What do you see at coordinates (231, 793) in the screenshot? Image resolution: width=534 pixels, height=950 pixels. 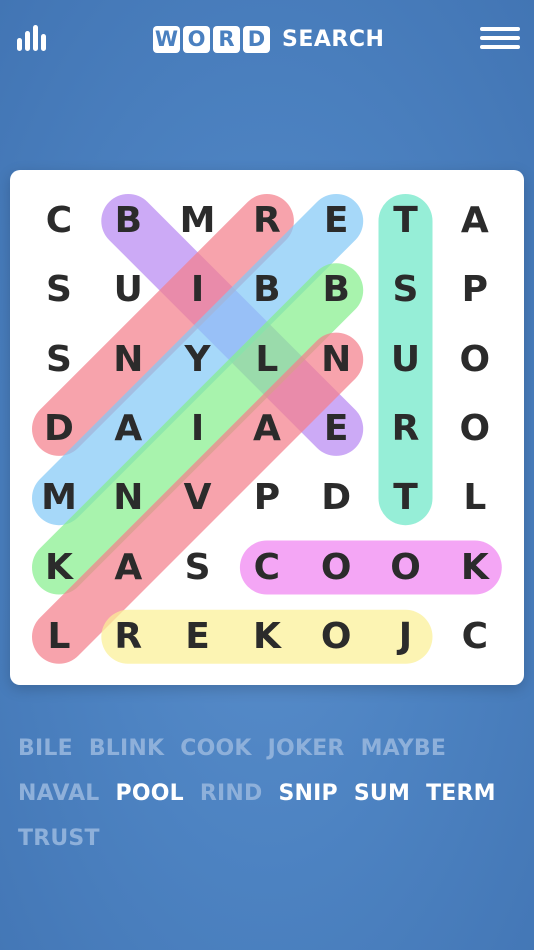 I see `word-rind: RIND` at bounding box center [231, 793].